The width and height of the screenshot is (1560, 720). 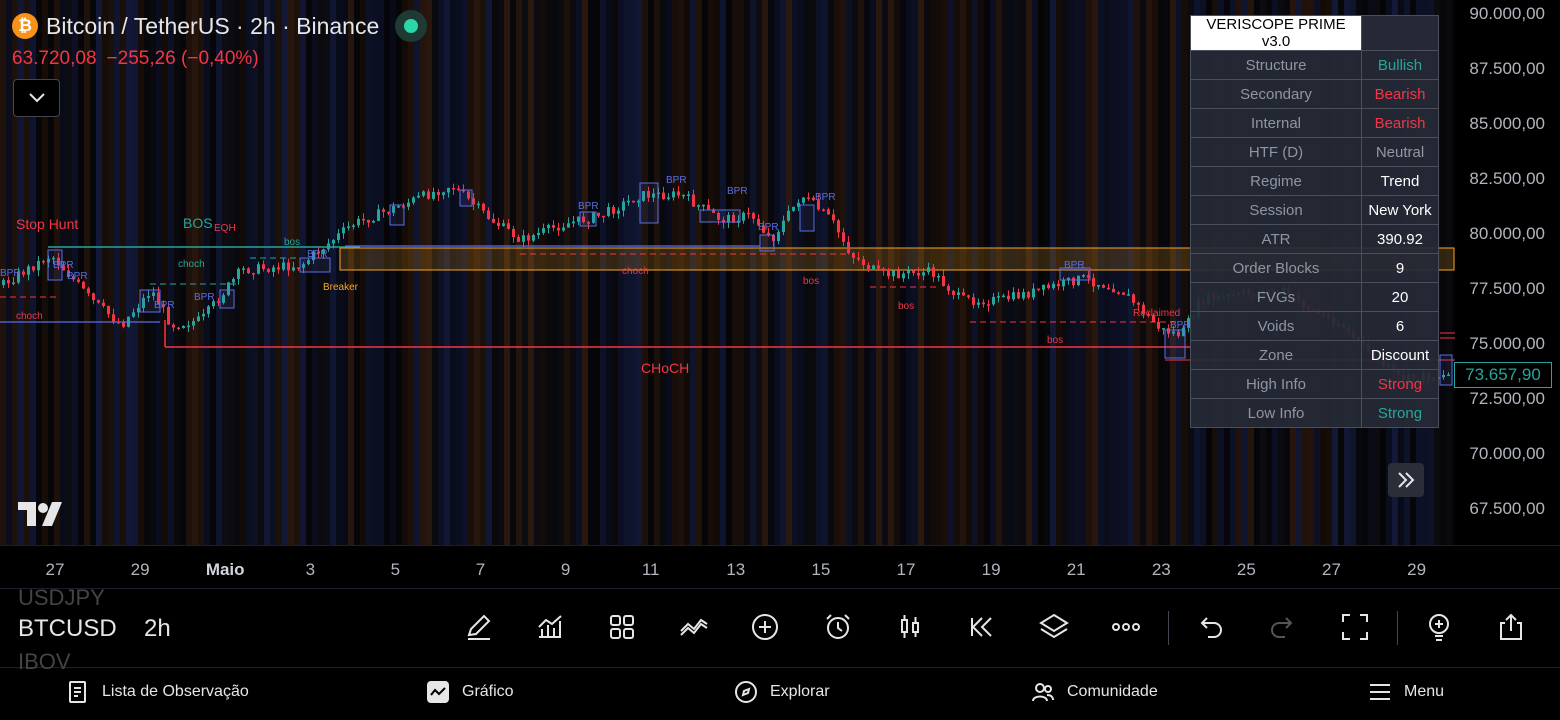 I want to click on candles-icon, so click(x=910, y=626).